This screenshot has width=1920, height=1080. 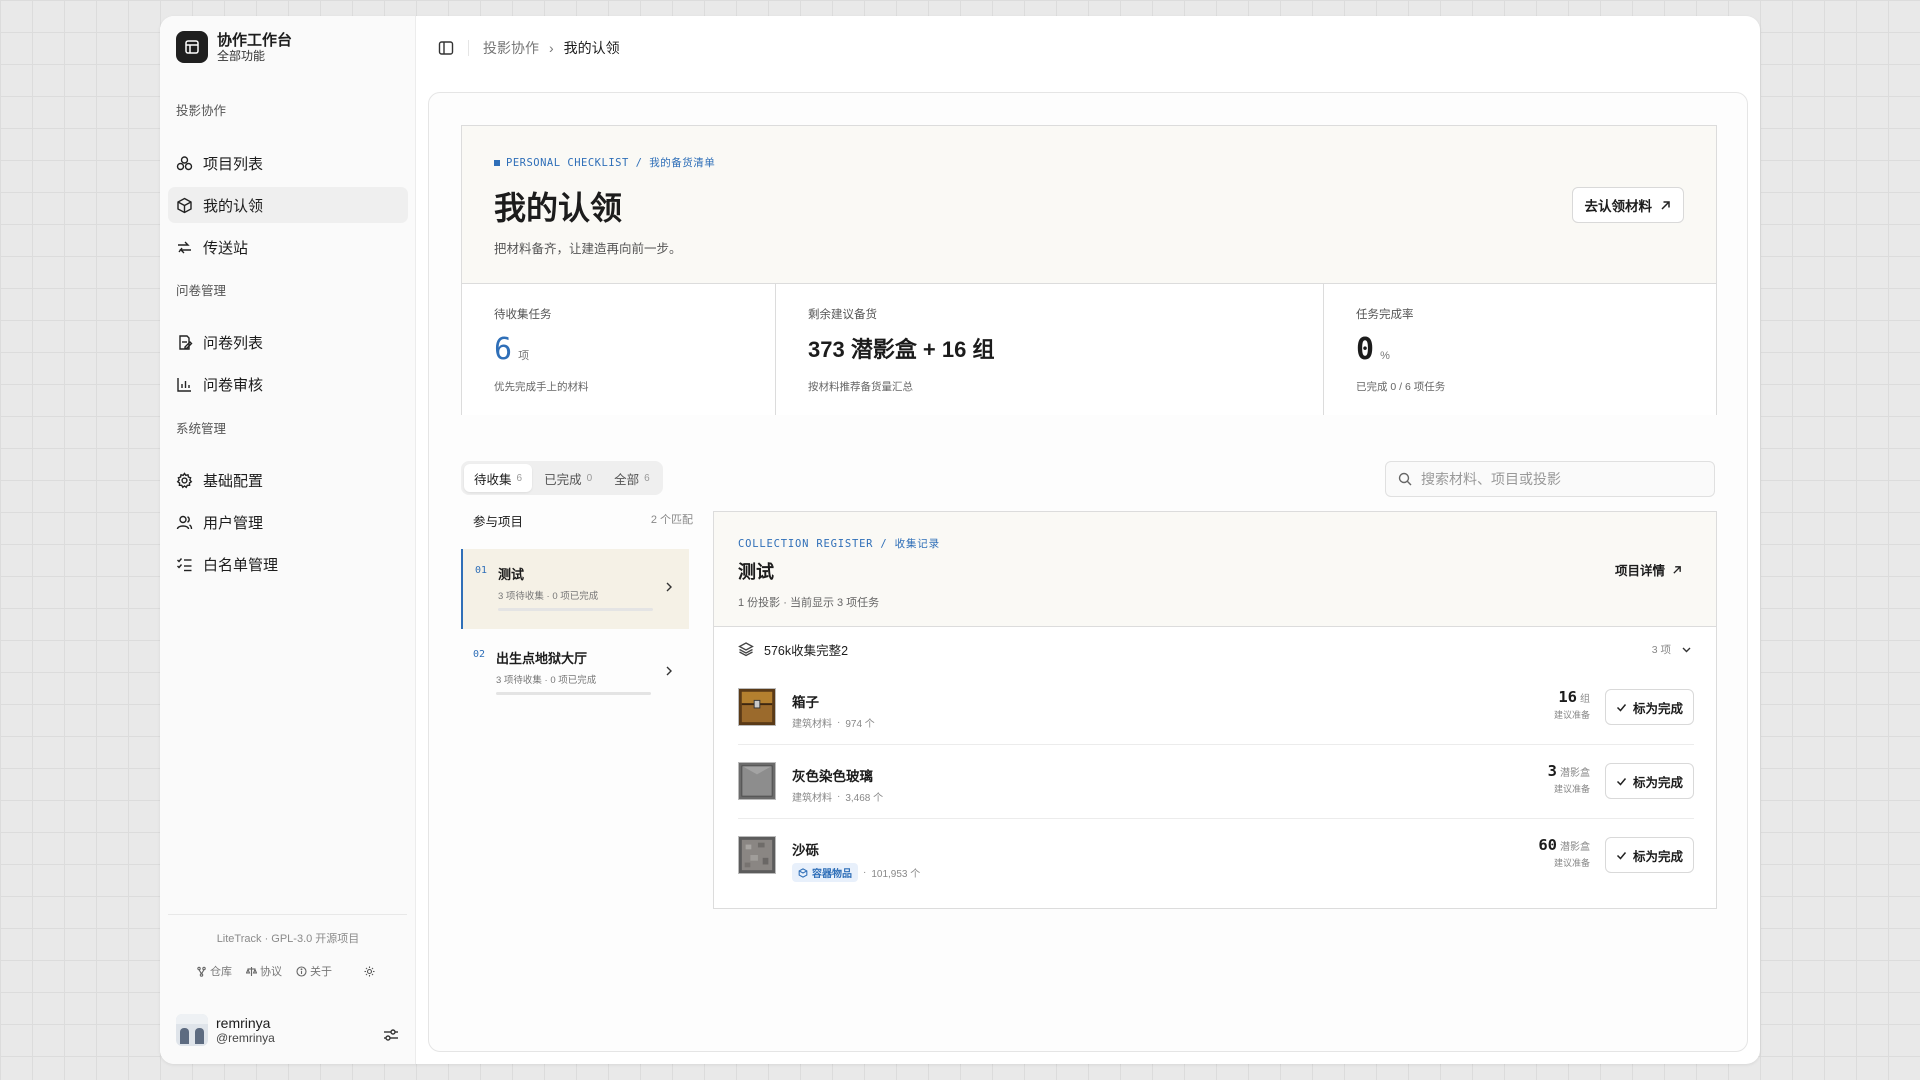 What do you see at coordinates (288, 205) in the screenshot?
I see `sidebar-item-my-claims: 我的认领` at bounding box center [288, 205].